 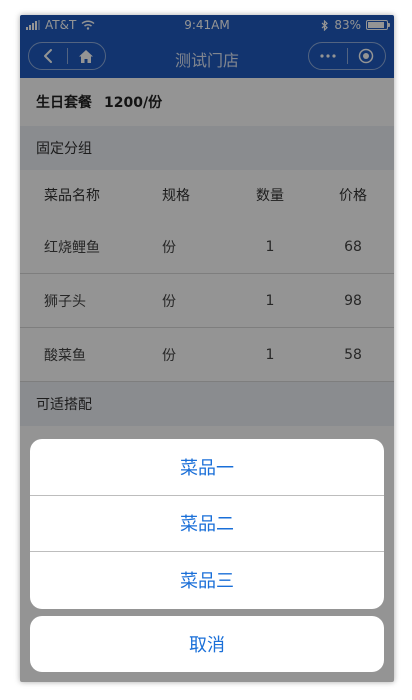 I want to click on cancel-button: 取消, so click(x=207, y=644).